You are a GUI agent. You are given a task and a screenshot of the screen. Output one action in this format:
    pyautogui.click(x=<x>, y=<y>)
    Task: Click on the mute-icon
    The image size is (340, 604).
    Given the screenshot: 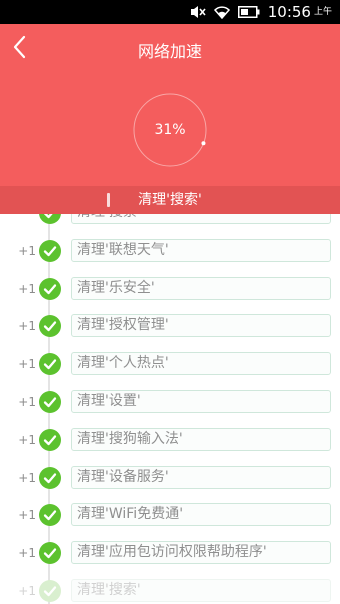 What is the action you would take?
    pyautogui.click(x=198, y=12)
    